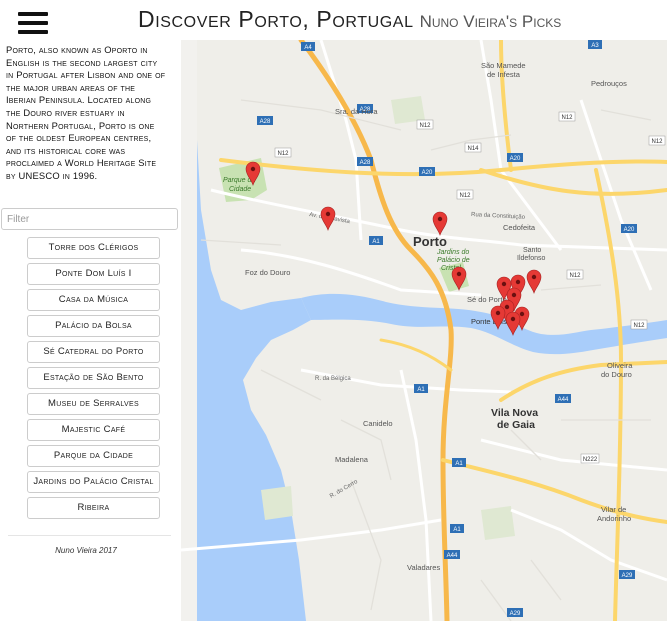 The image size is (667, 621). I want to click on map-label-foz-do-douro: Foz do Douro, so click(267, 272).